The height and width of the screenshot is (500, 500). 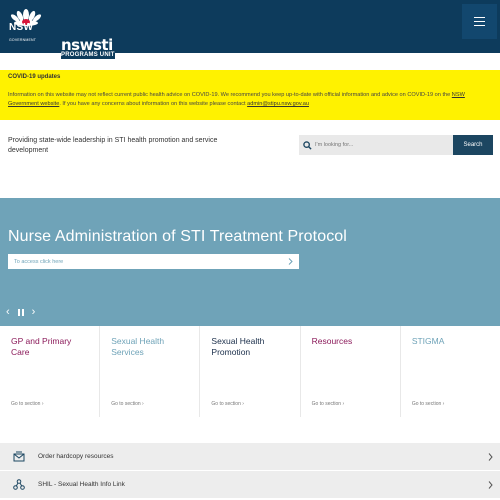 I want to click on card-title: GP and Primary Care, so click(x=41, y=346).